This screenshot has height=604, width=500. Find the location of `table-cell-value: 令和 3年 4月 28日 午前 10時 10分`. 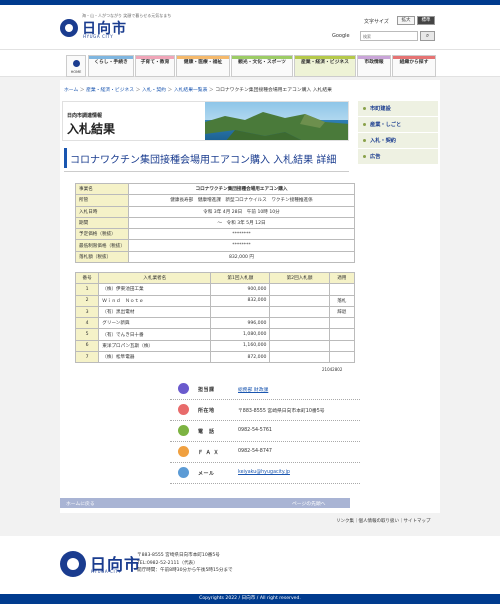

table-cell-value: 令和 3年 4月 28日 午前 10時 10分 is located at coordinates (241, 211).